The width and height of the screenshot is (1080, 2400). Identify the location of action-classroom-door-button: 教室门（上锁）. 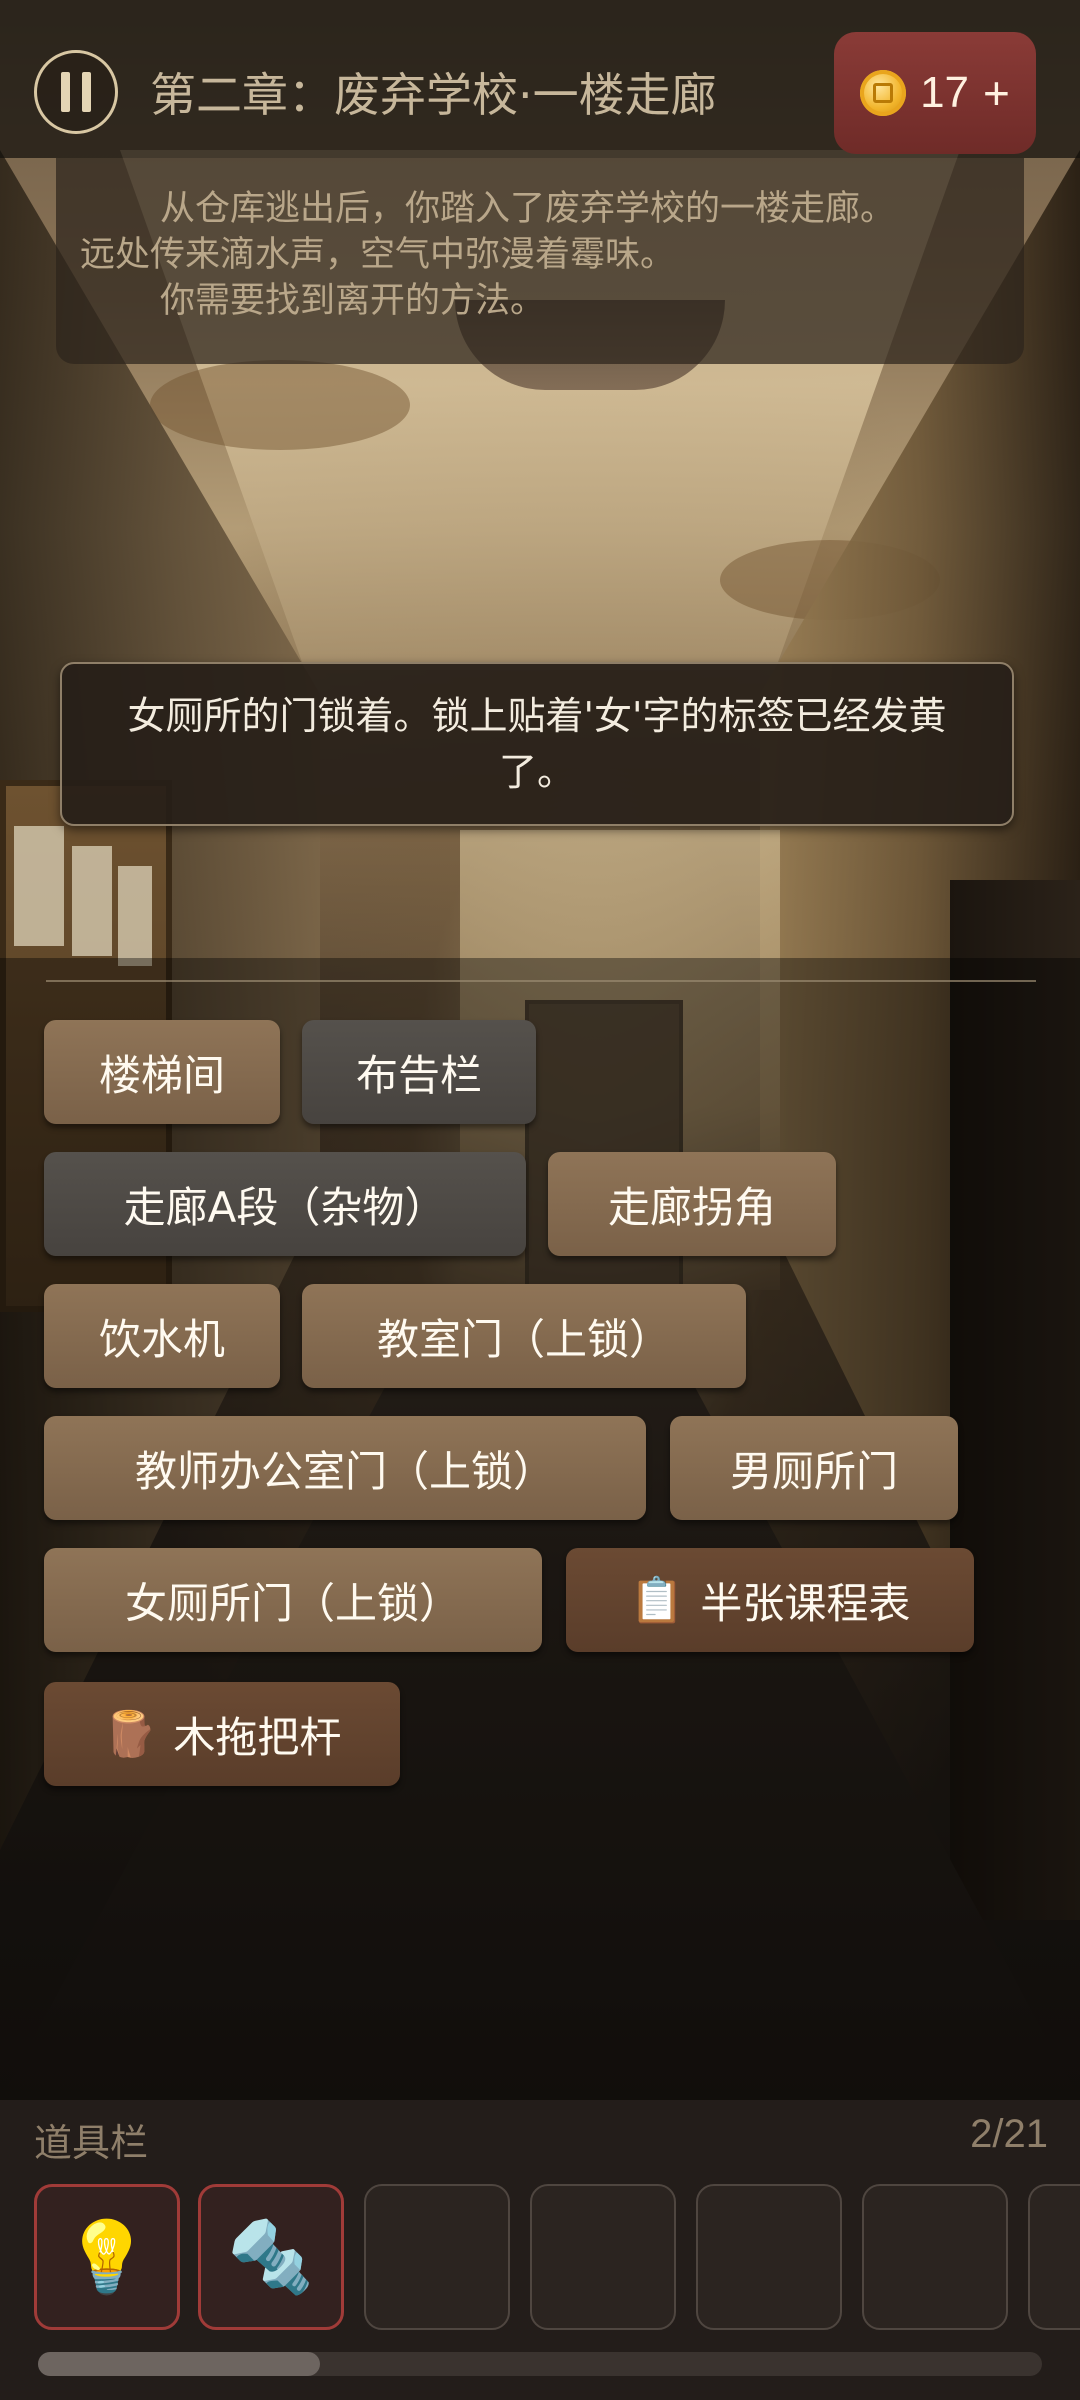
(524, 1336).